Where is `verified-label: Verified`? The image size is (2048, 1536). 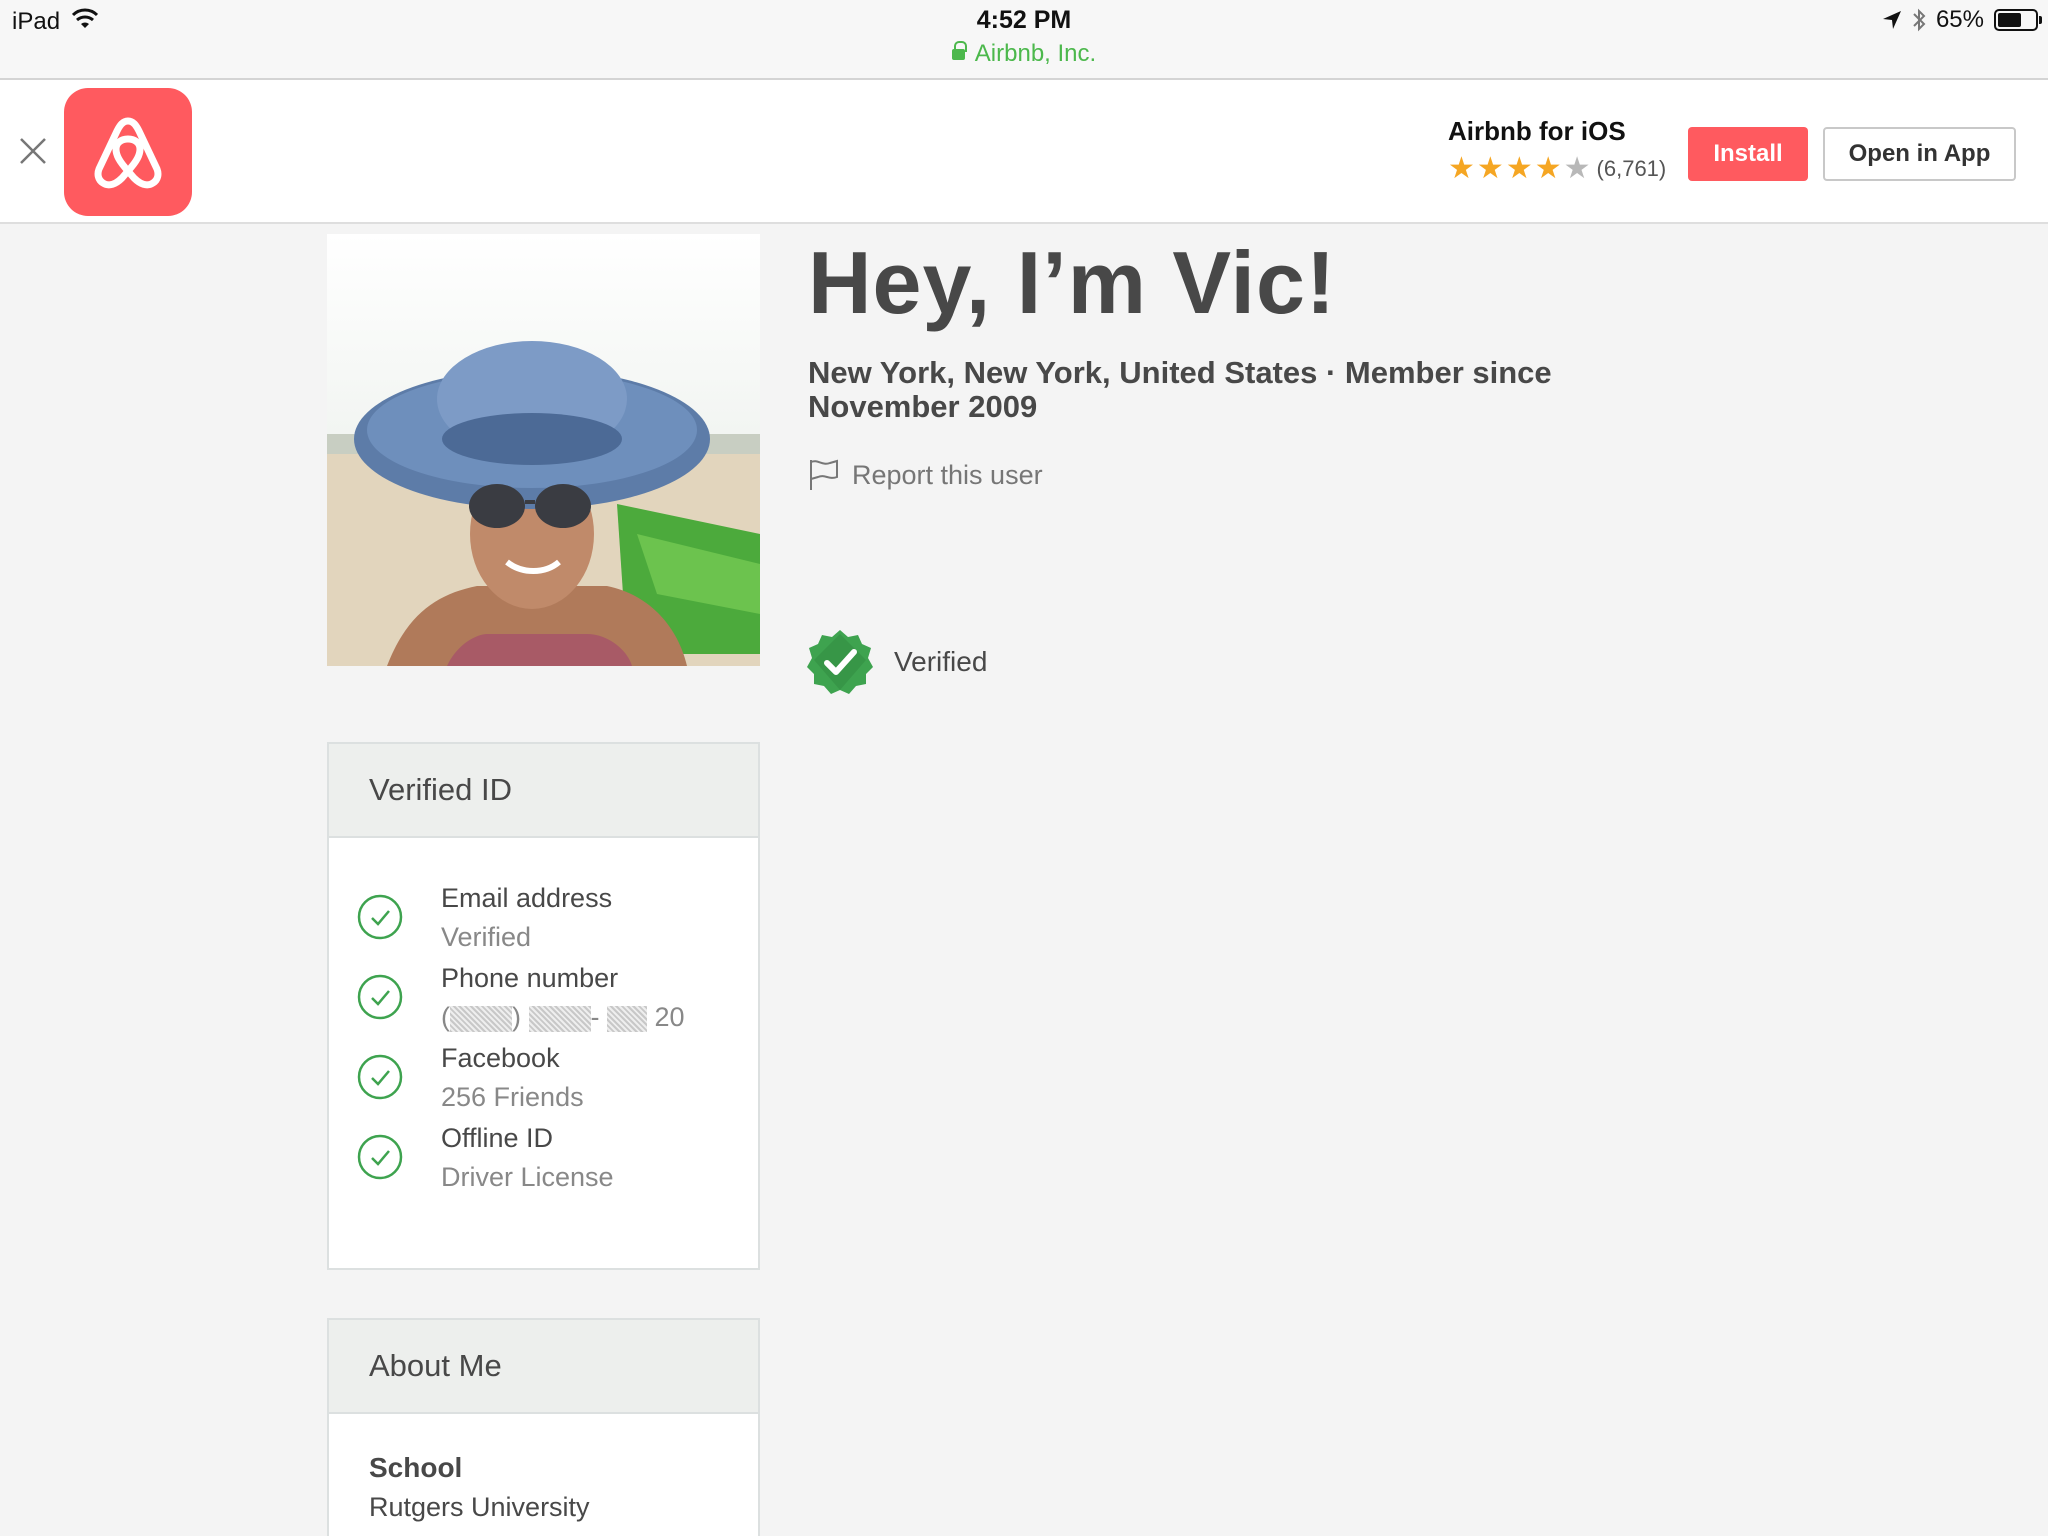
verified-label: Verified is located at coordinates (941, 661).